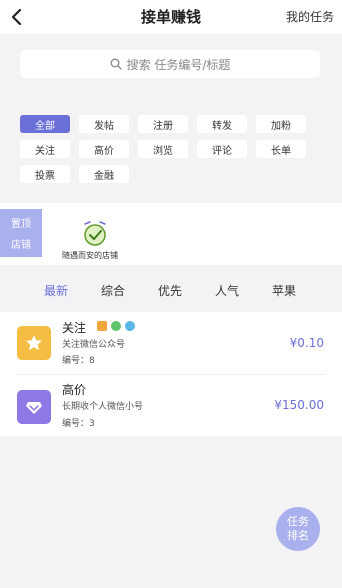  What do you see at coordinates (171, 234) in the screenshot?
I see `pinned-shop-strip` at bounding box center [171, 234].